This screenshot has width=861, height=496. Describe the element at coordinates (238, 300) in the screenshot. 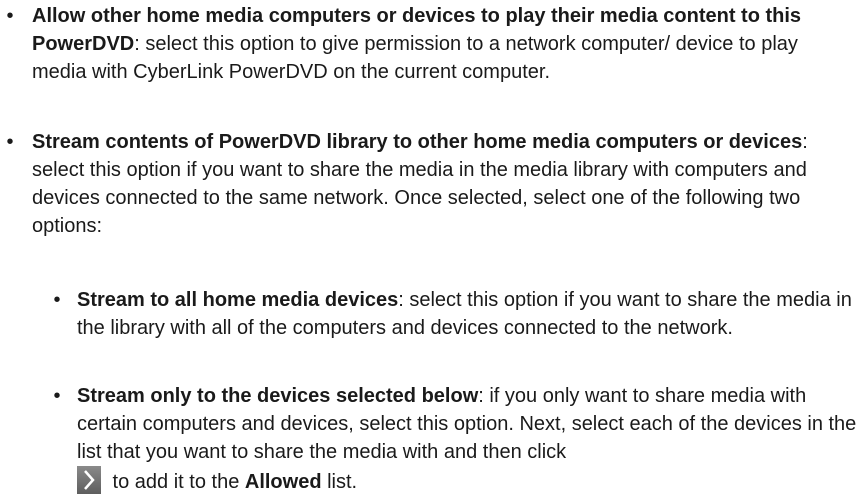

I see `item-title: Stream to all home media devices` at that location.